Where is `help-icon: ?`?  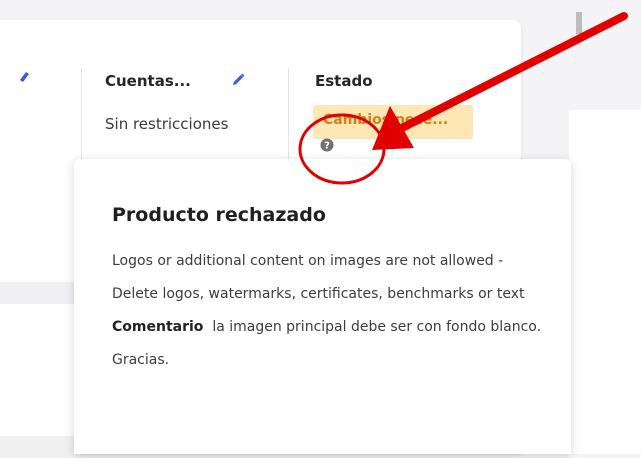 help-icon: ? is located at coordinates (327, 145).